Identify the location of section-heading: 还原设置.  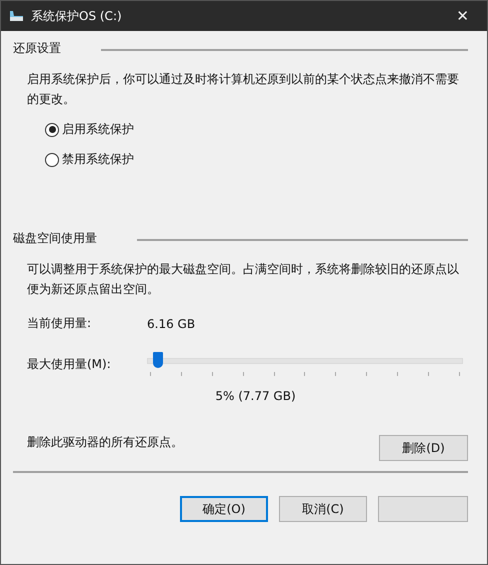
(37, 48).